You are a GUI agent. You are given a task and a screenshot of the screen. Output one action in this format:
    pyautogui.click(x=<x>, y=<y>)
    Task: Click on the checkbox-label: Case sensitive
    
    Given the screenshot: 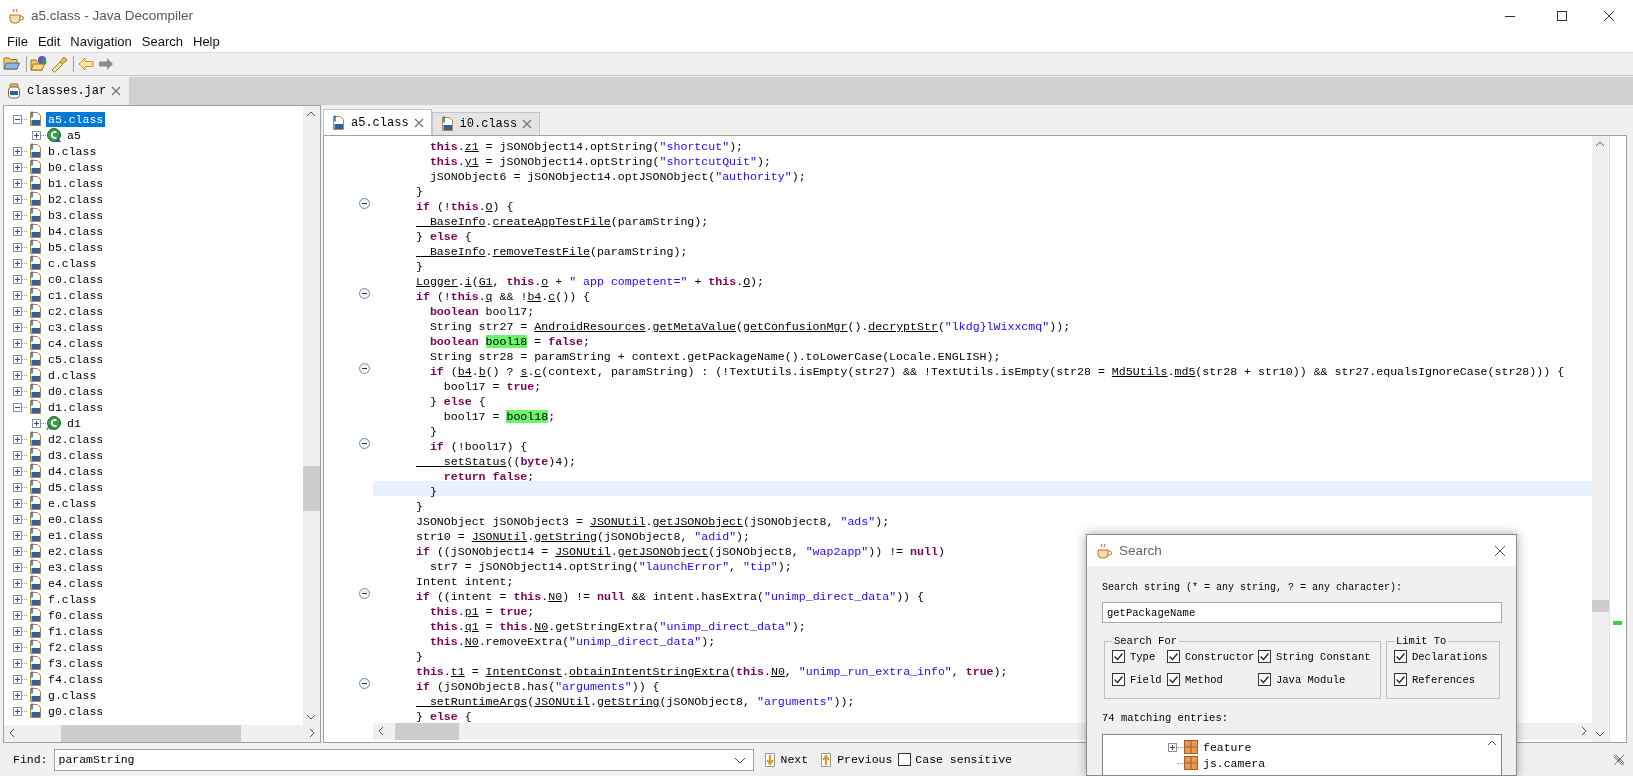 What is the action you would take?
    pyautogui.click(x=963, y=759)
    